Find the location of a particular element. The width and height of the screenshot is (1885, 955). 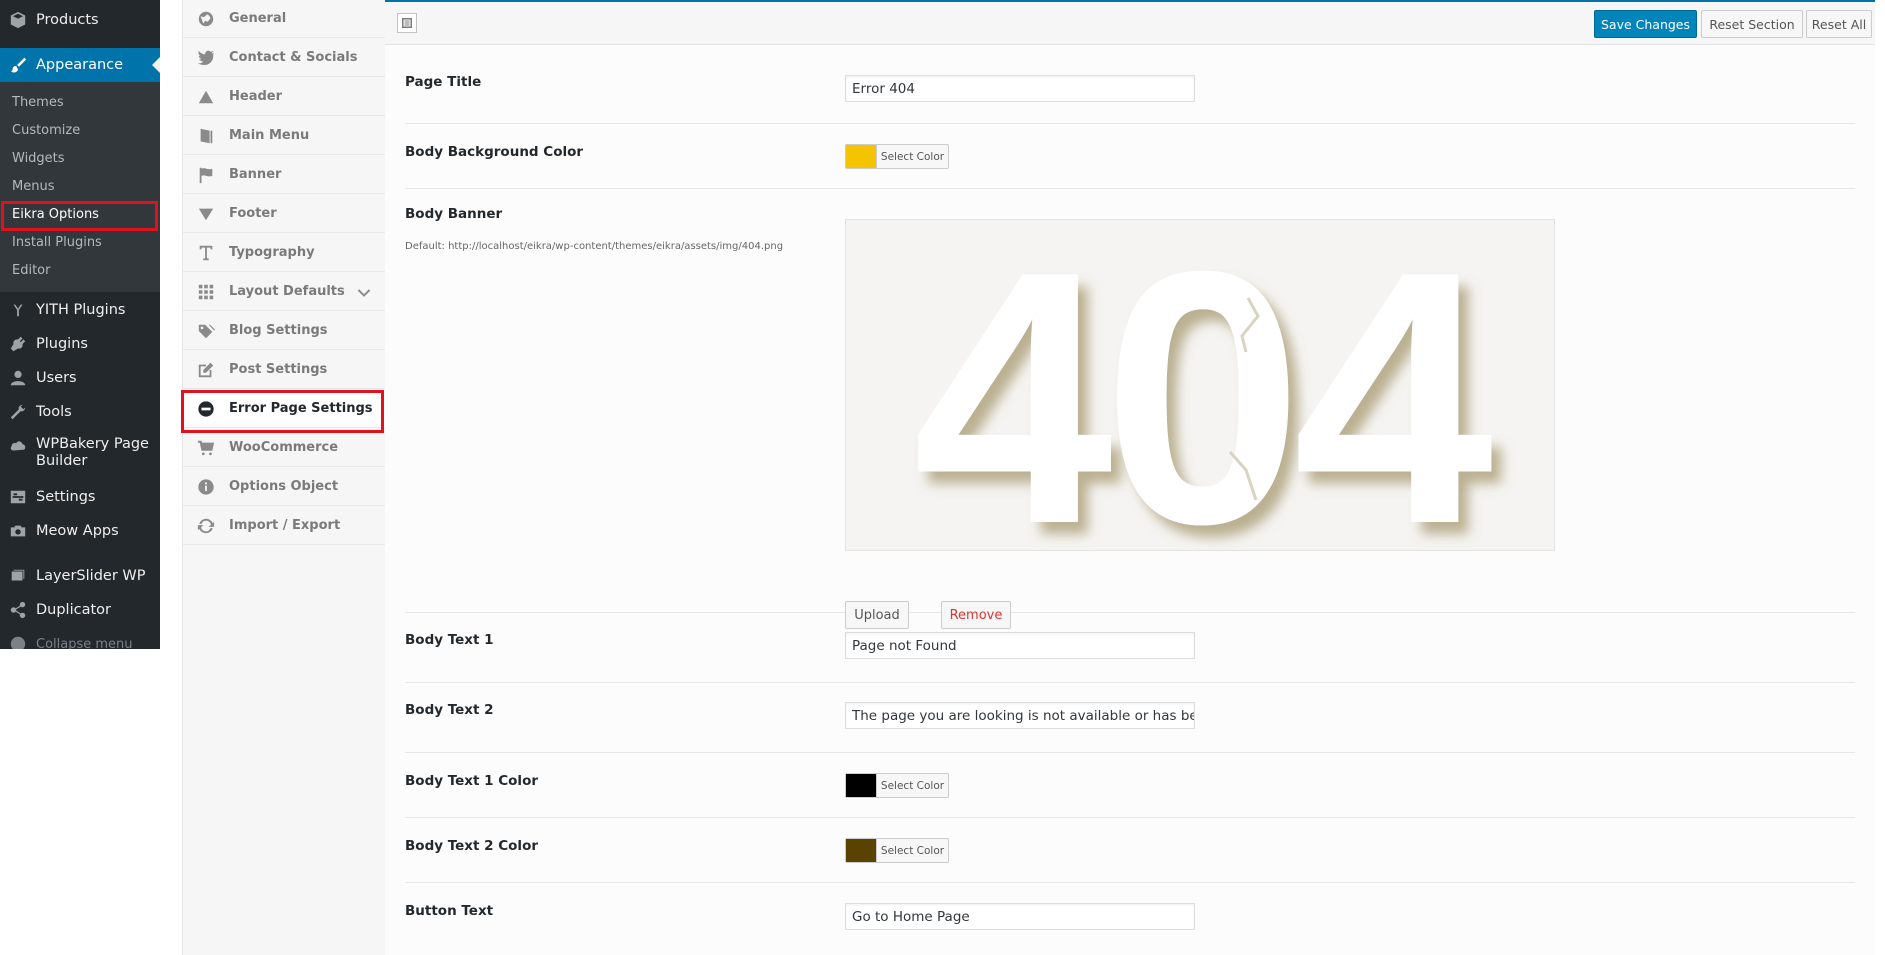

tags-icon is located at coordinates (206, 331).